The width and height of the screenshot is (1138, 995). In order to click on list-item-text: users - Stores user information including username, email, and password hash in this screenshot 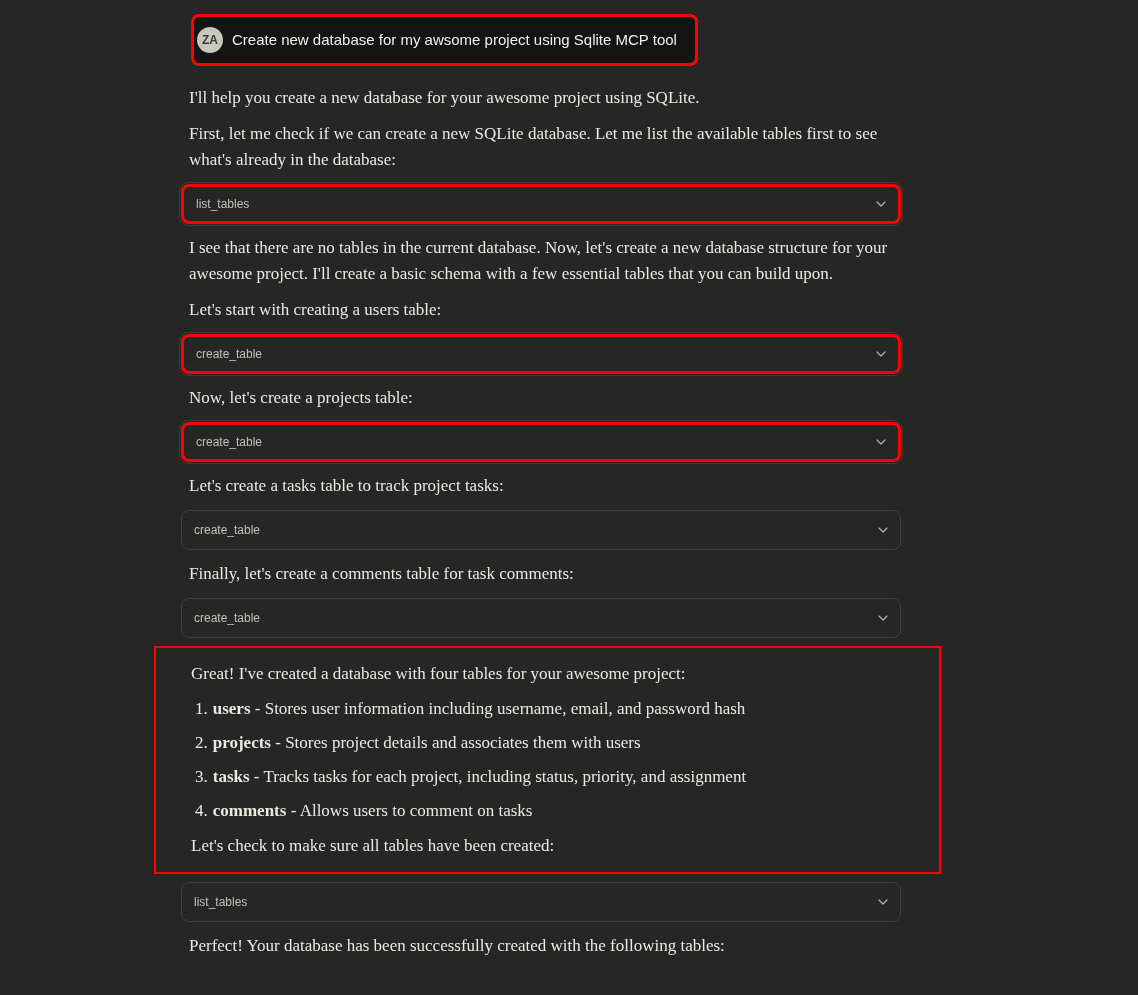, I will do `click(479, 709)`.